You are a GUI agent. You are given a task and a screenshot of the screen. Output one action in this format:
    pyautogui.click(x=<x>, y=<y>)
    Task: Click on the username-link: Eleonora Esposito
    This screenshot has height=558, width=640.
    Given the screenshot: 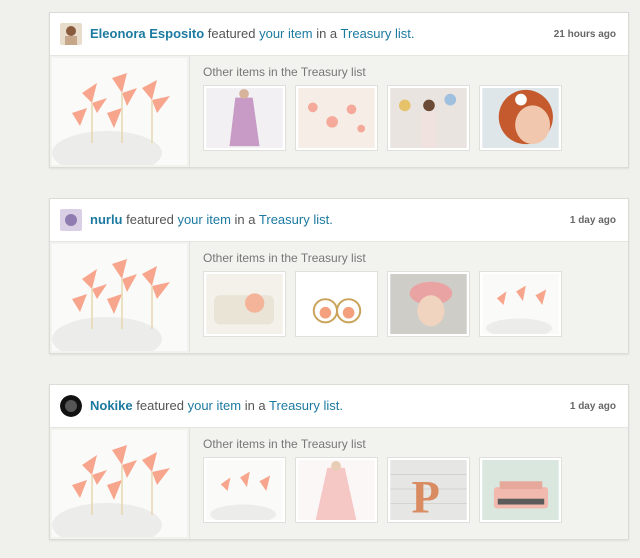 What is the action you would take?
    pyautogui.click(x=147, y=33)
    